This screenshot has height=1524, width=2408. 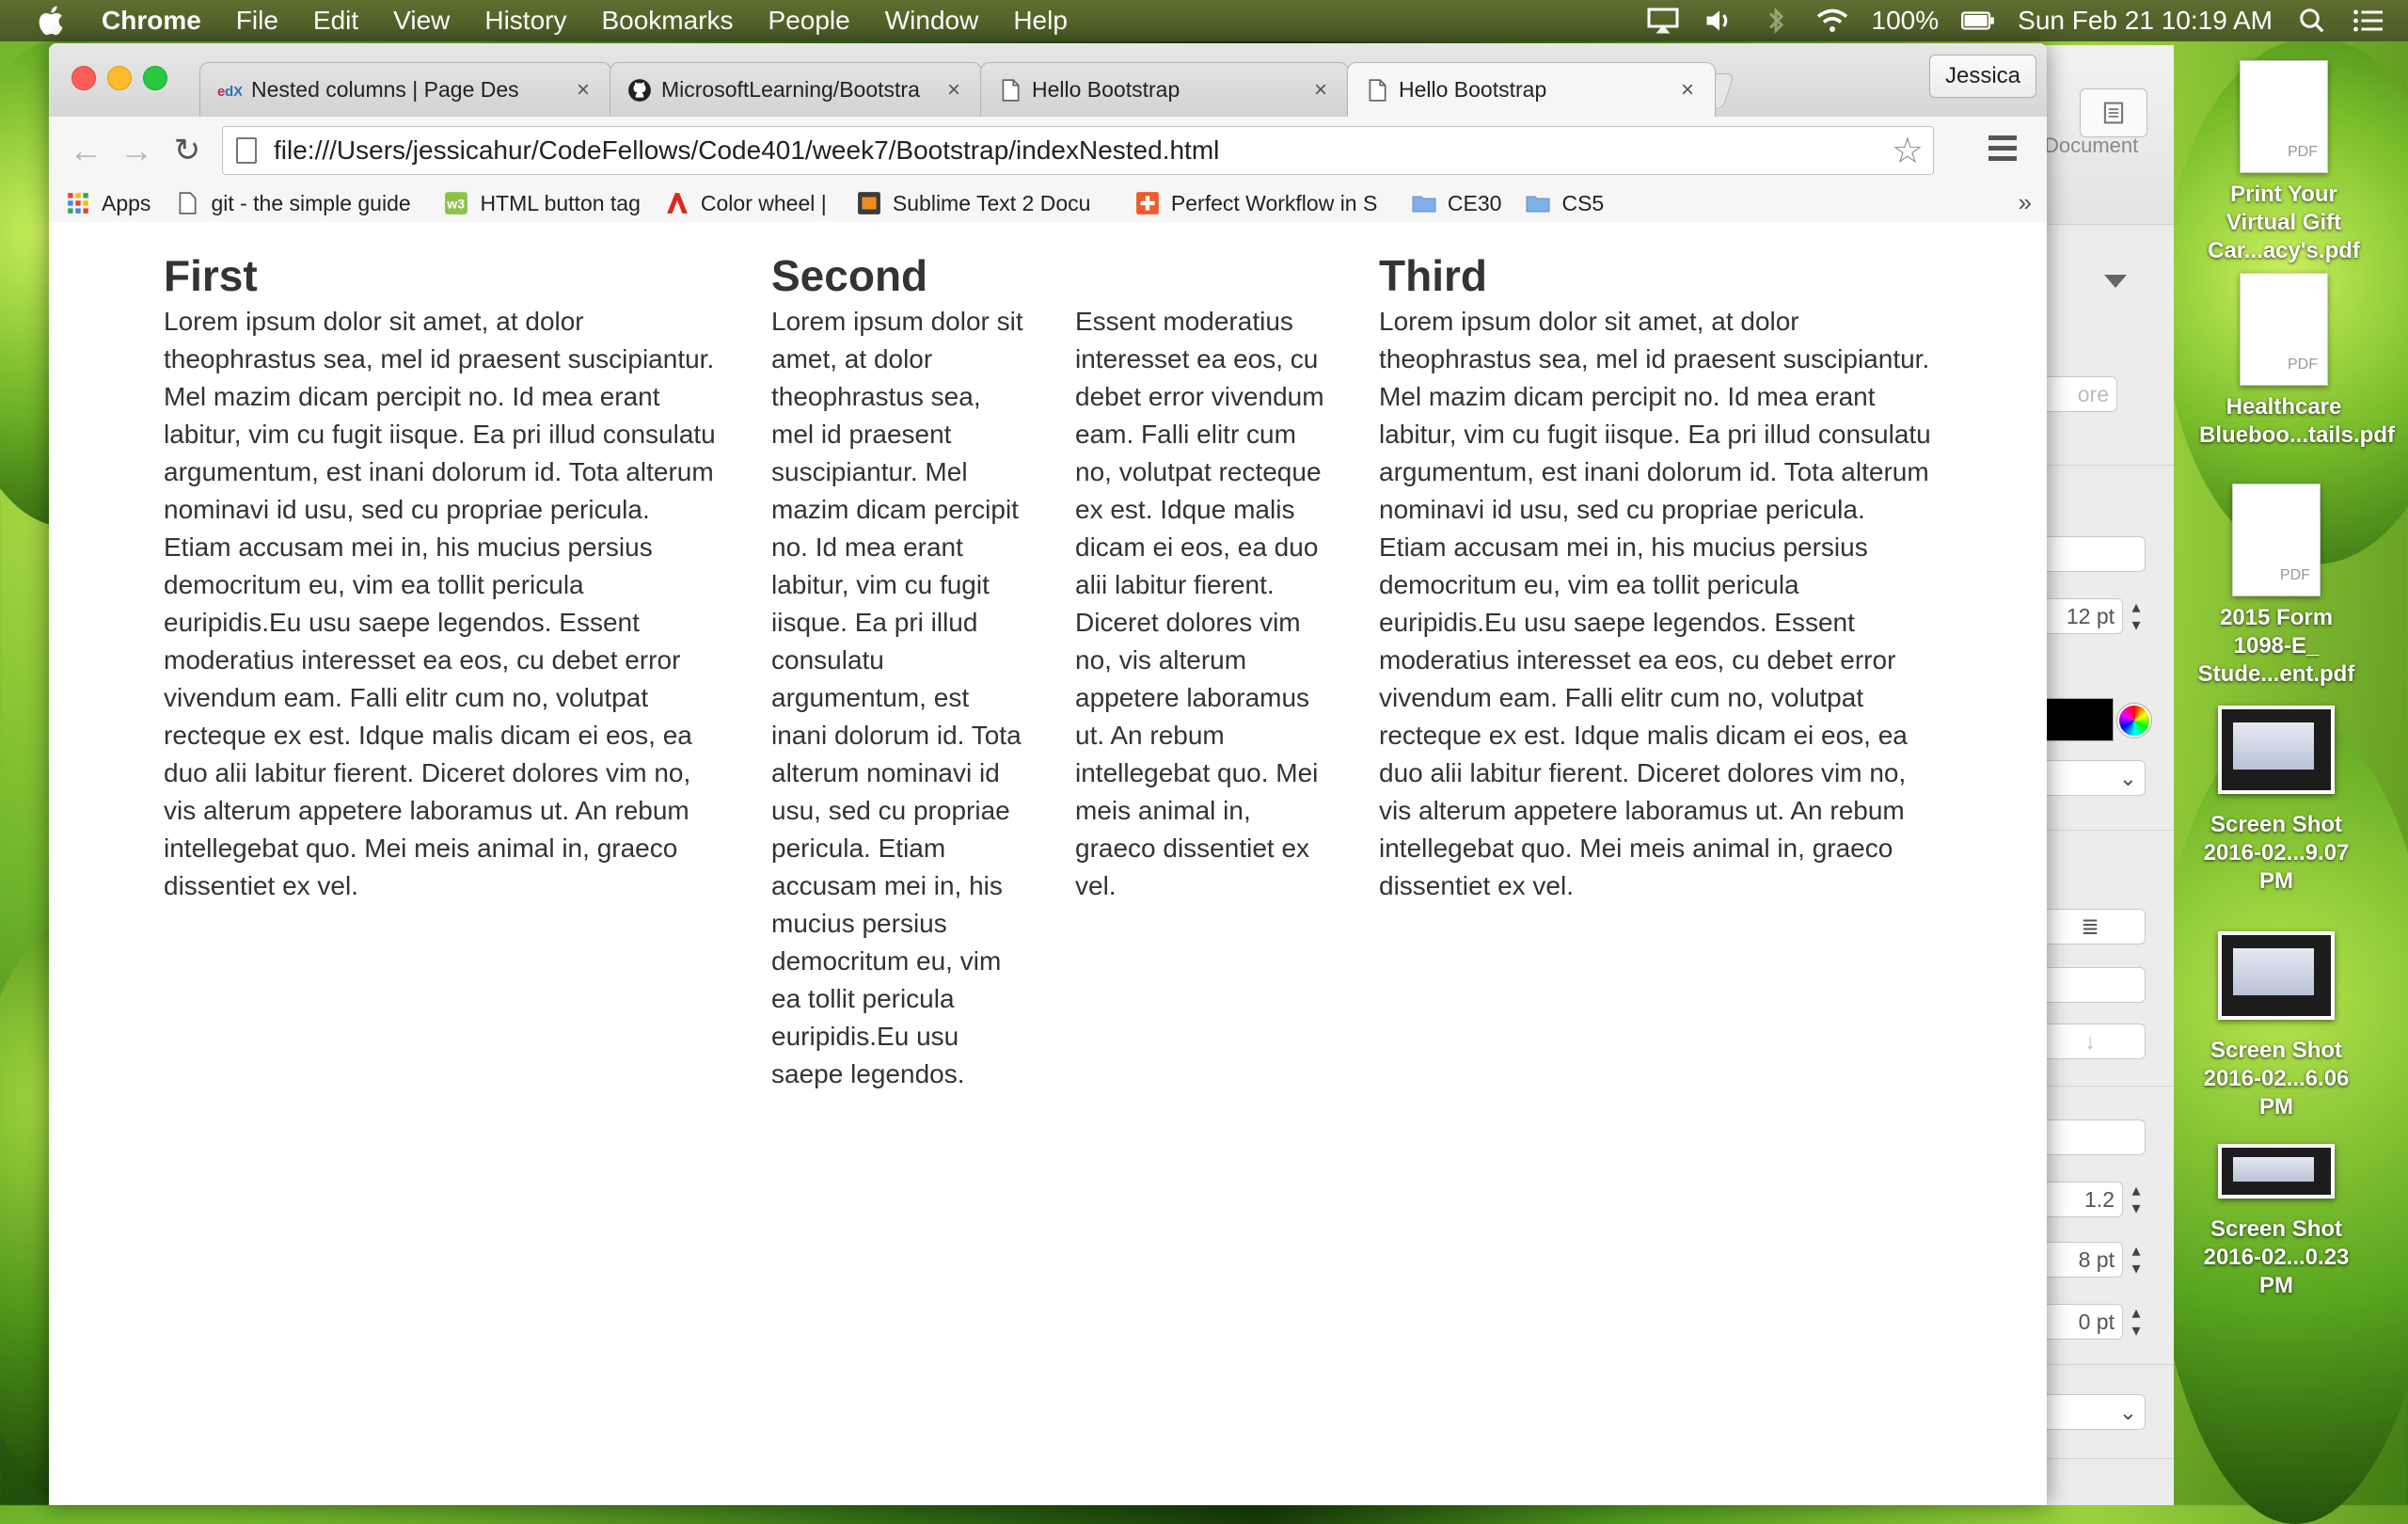 What do you see at coordinates (136, 150) in the screenshot?
I see `forward-arrow-icon: →` at bounding box center [136, 150].